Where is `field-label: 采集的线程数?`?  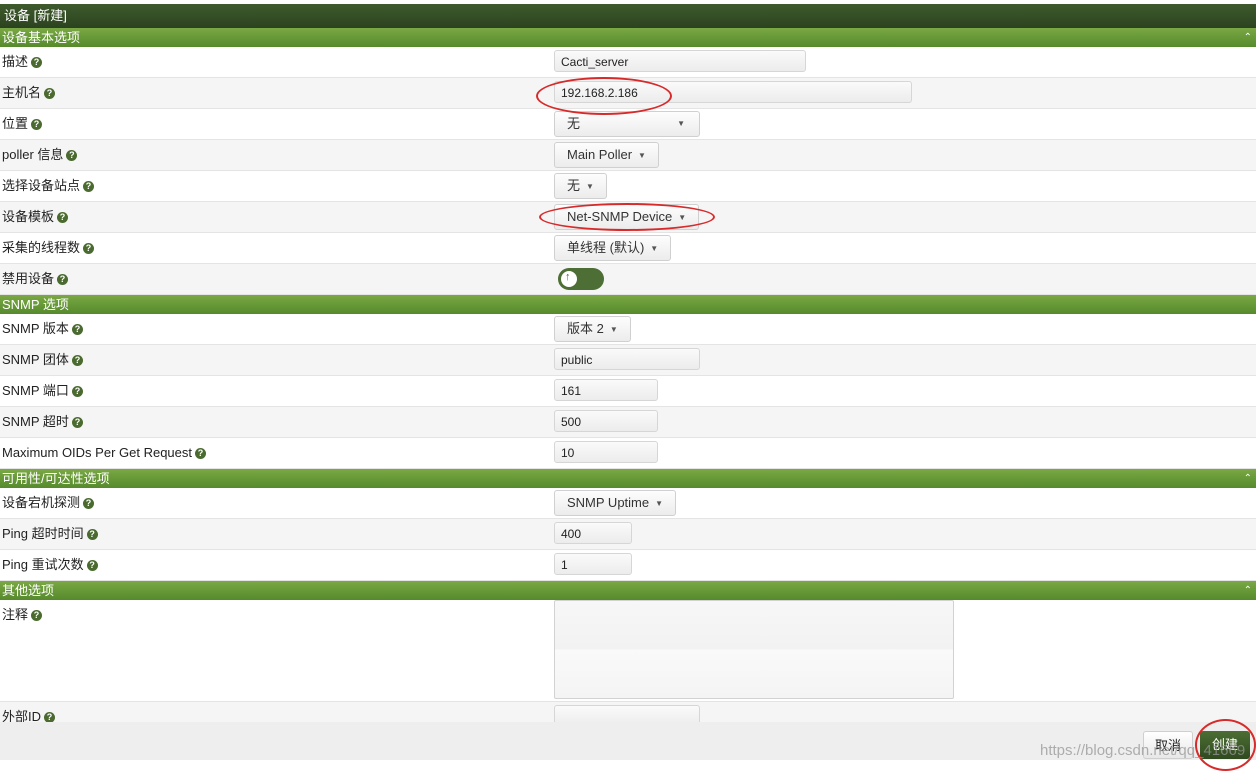 field-label: 采集的线程数? is located at coordinates (48, 248).